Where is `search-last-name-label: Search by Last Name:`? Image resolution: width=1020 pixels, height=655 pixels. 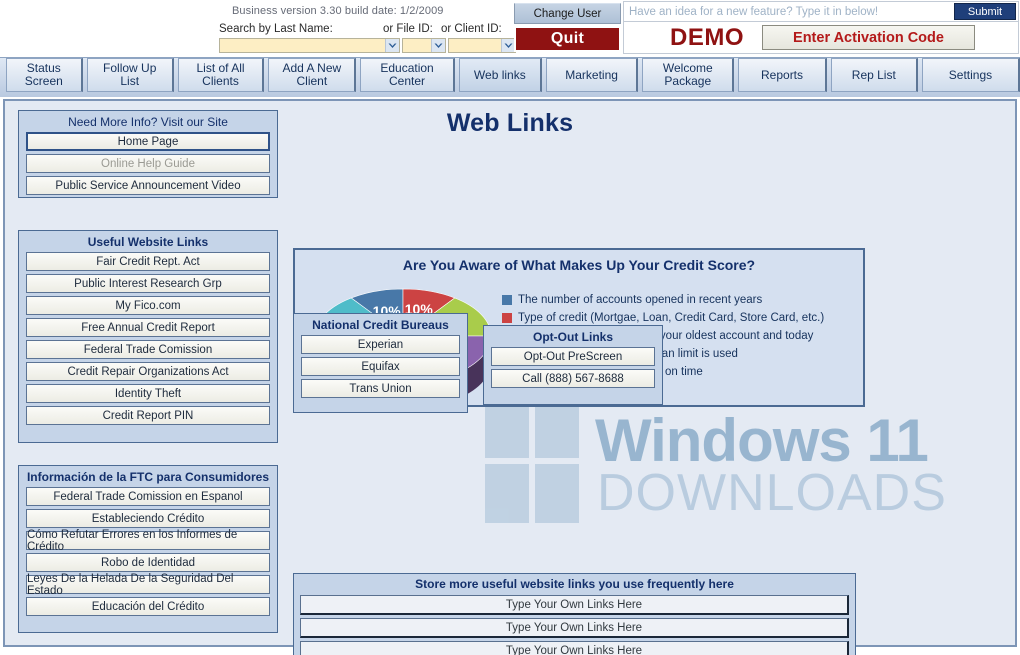
search-last-name-label: Search by Last Name: is located at coordinates (276, 29).